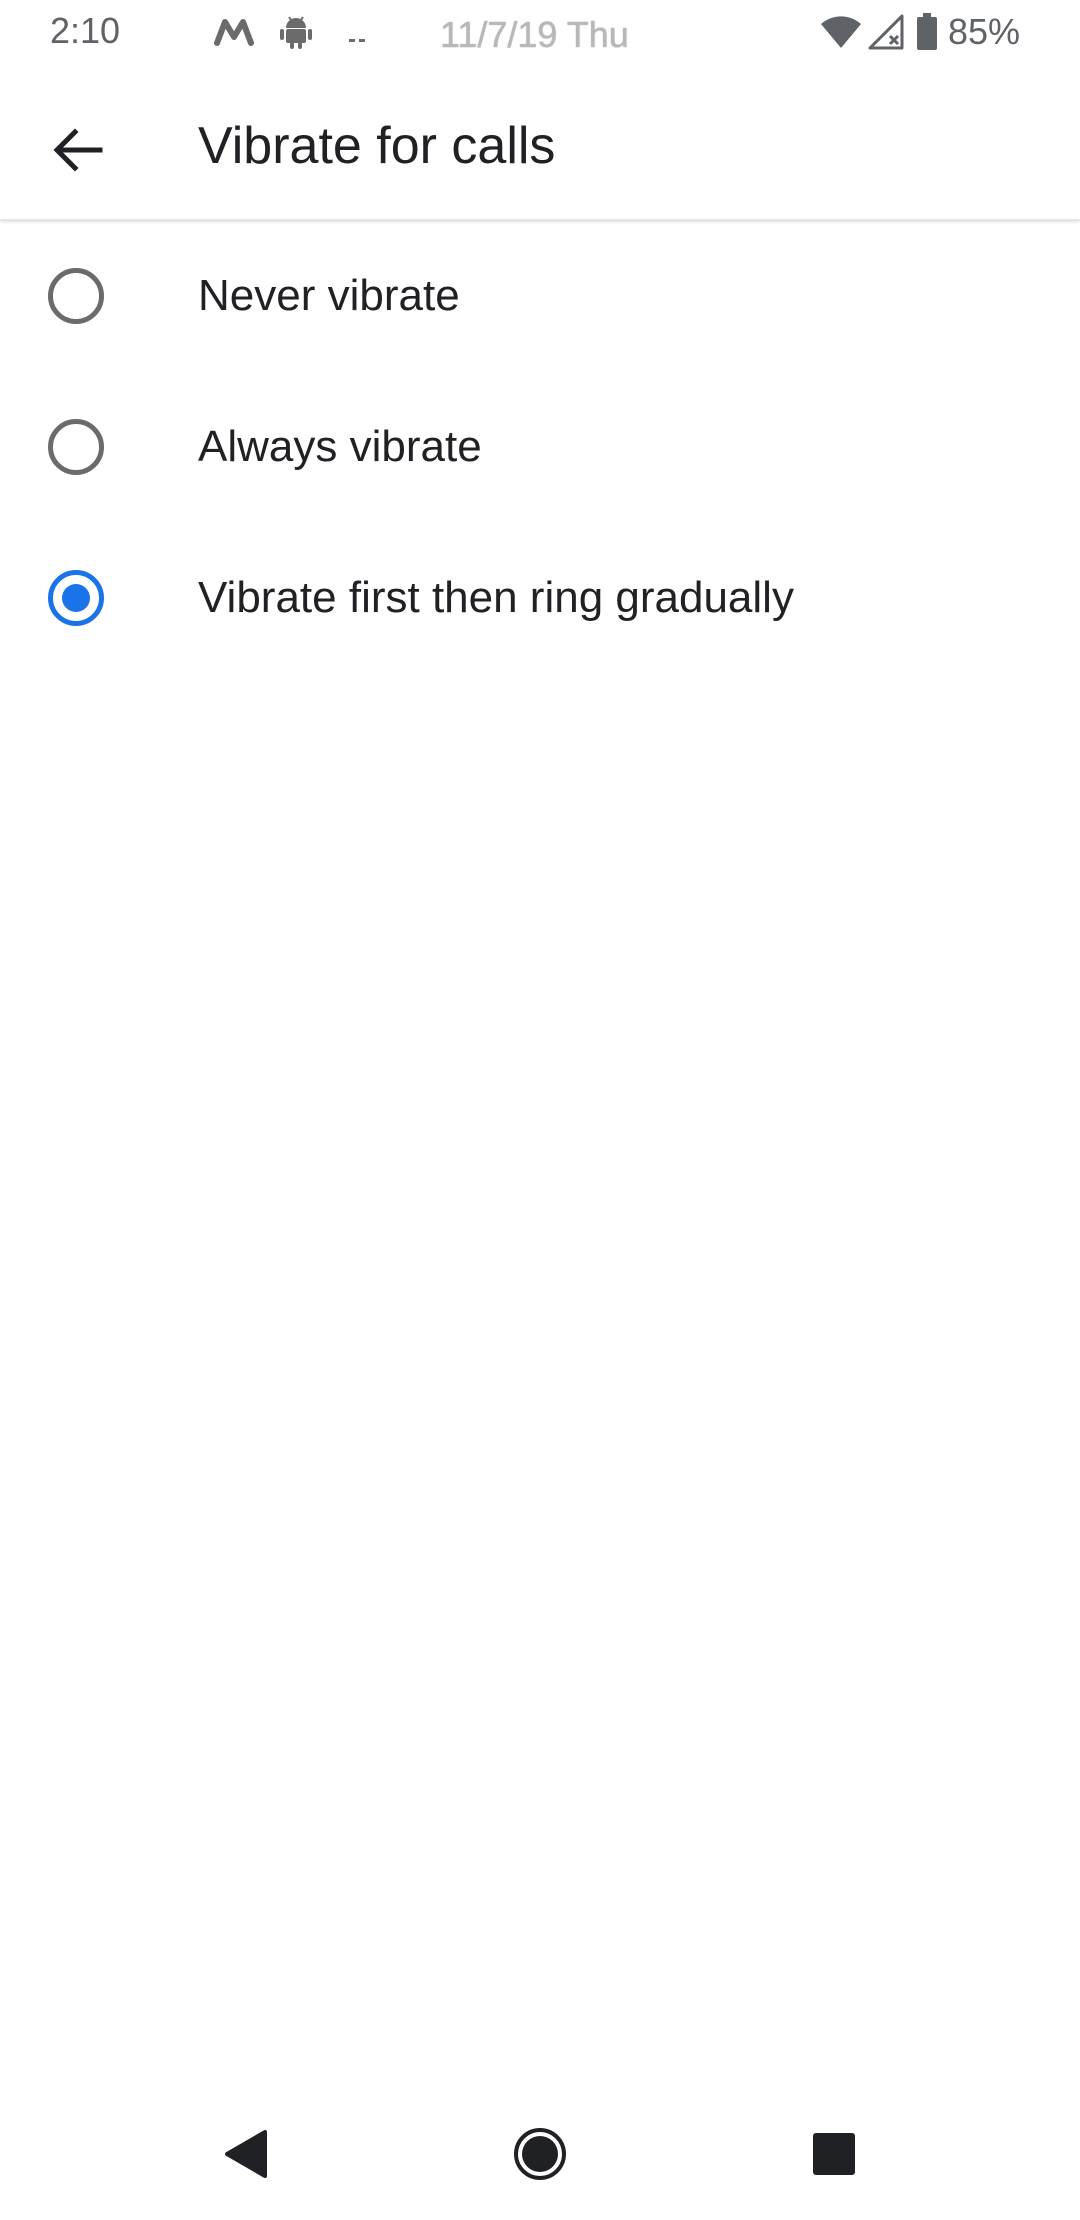 The height and width of the screenshot is (2220, 1080). I want to click on m-logo-icon, so click(234, 32).